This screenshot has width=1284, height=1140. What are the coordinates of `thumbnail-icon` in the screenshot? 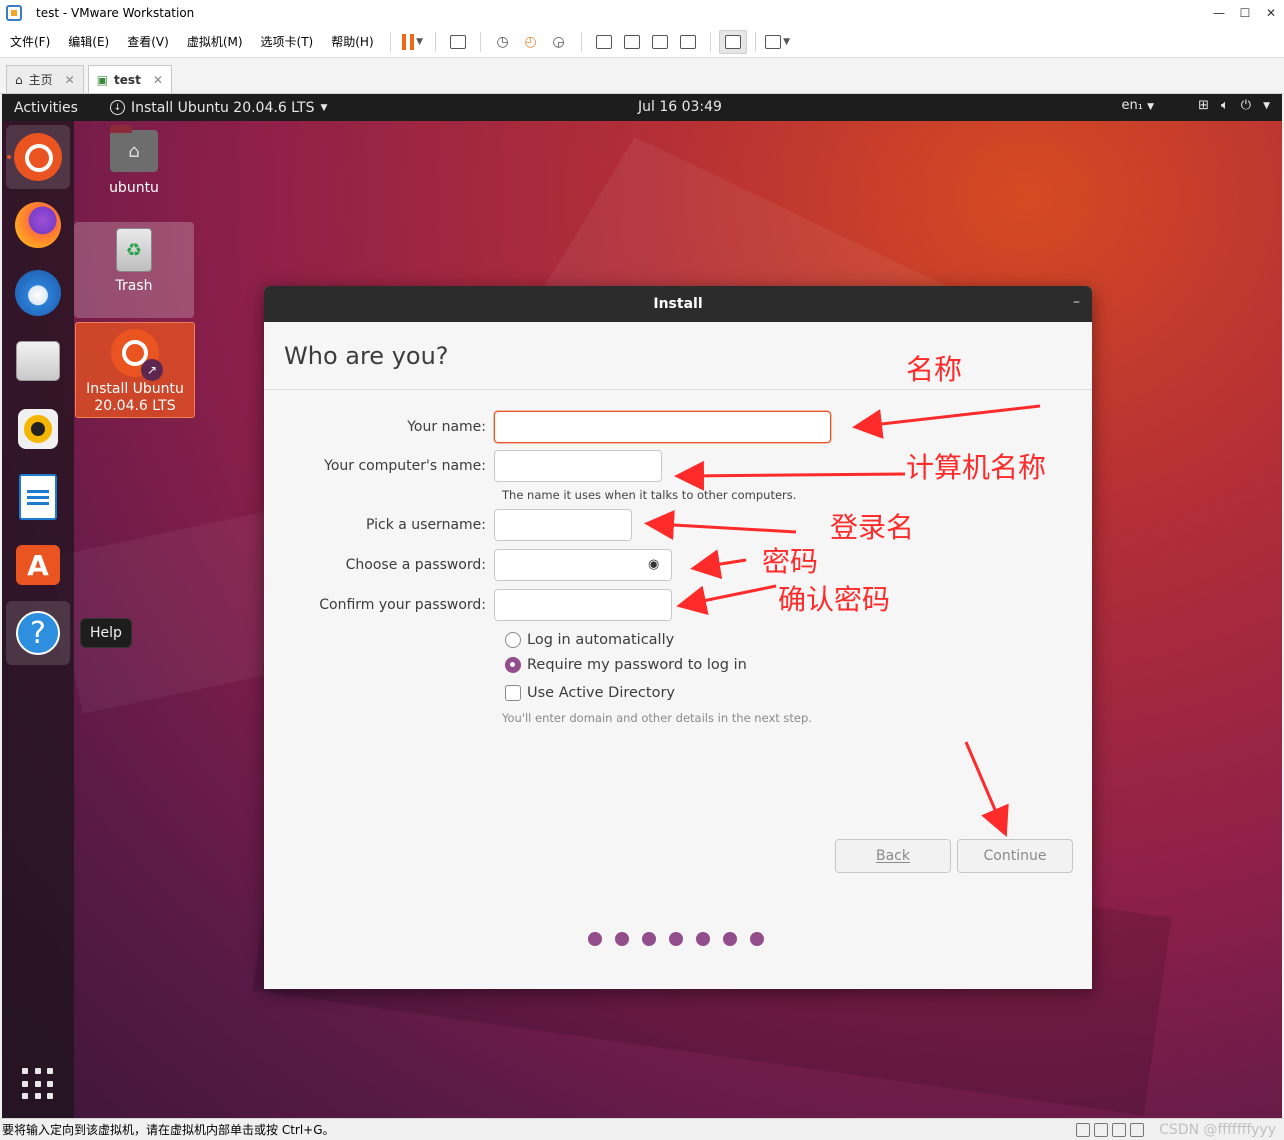 It's located at (631, 41).